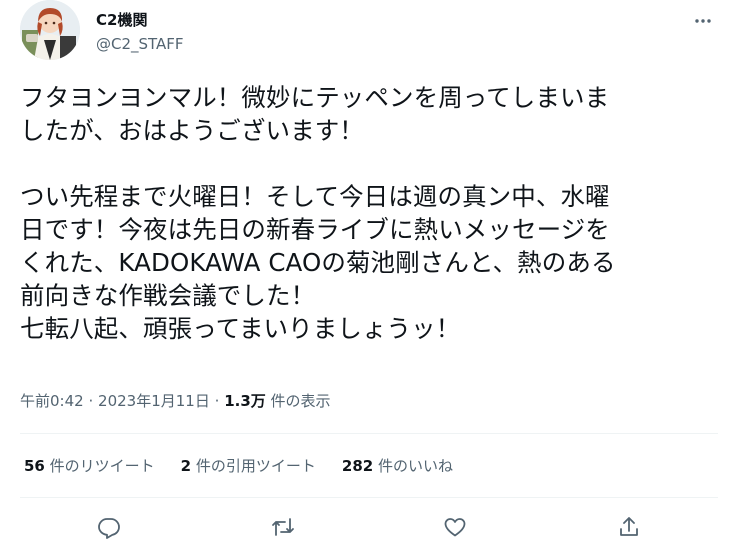 This screenshot has width=732, height=554. Describe the element at coordinates (52, 401) in the screenshot. I see `tweet-time: 午前0:42` at that location.